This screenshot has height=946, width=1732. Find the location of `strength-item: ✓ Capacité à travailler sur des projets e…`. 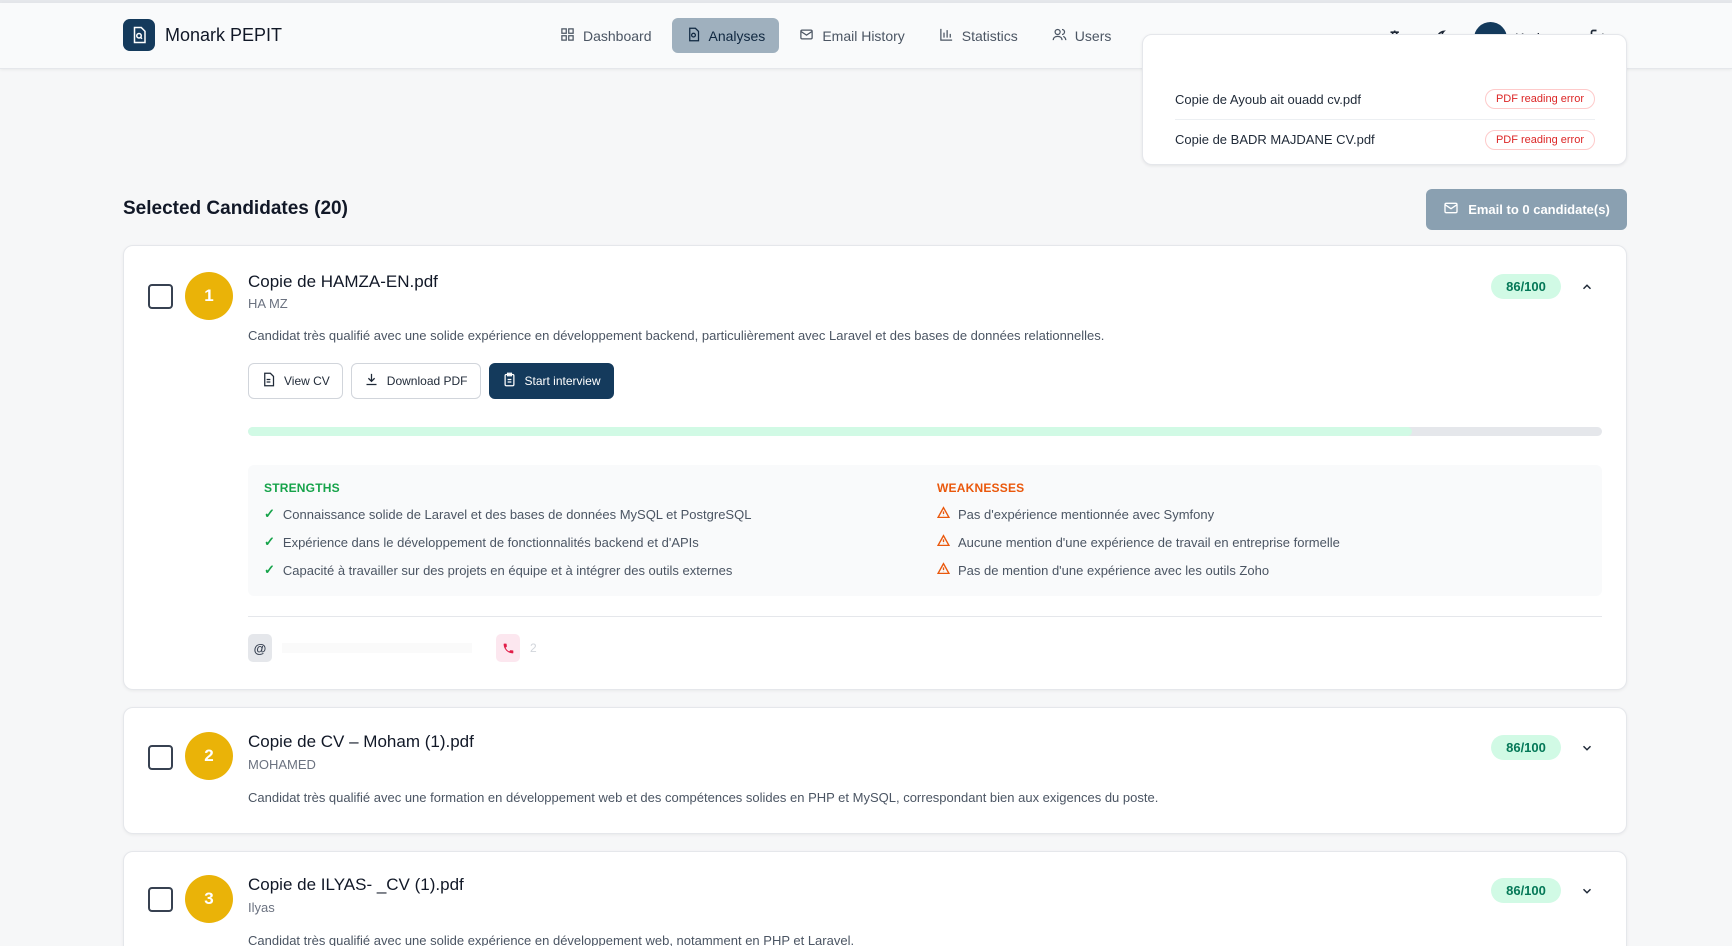

strength-item: ✓ Capacité à travailler sur des projets e… is located at coordinates (507, 570).